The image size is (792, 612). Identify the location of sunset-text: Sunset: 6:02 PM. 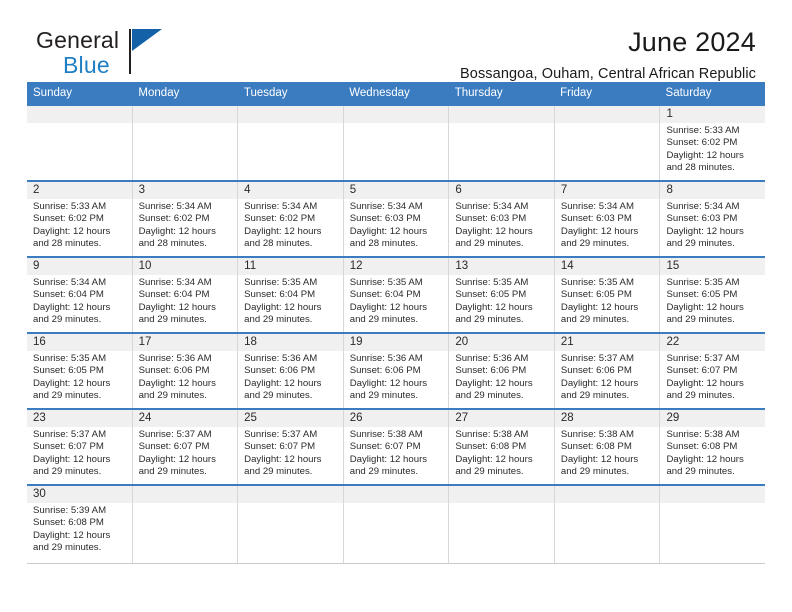
(68, 219).